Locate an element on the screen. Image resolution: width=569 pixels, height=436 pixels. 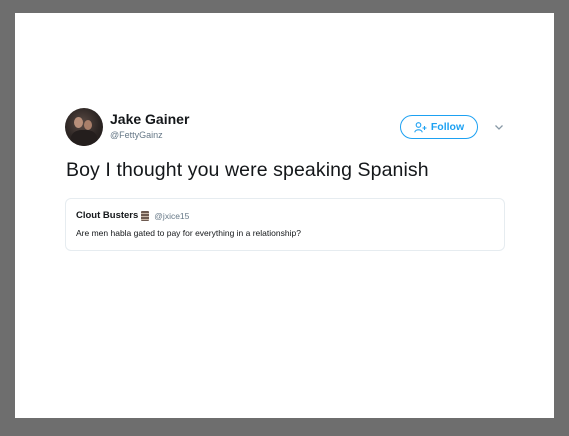
quoted-tweet-header: Clout Busters @jxice15 is located at coordinates (132, 215).